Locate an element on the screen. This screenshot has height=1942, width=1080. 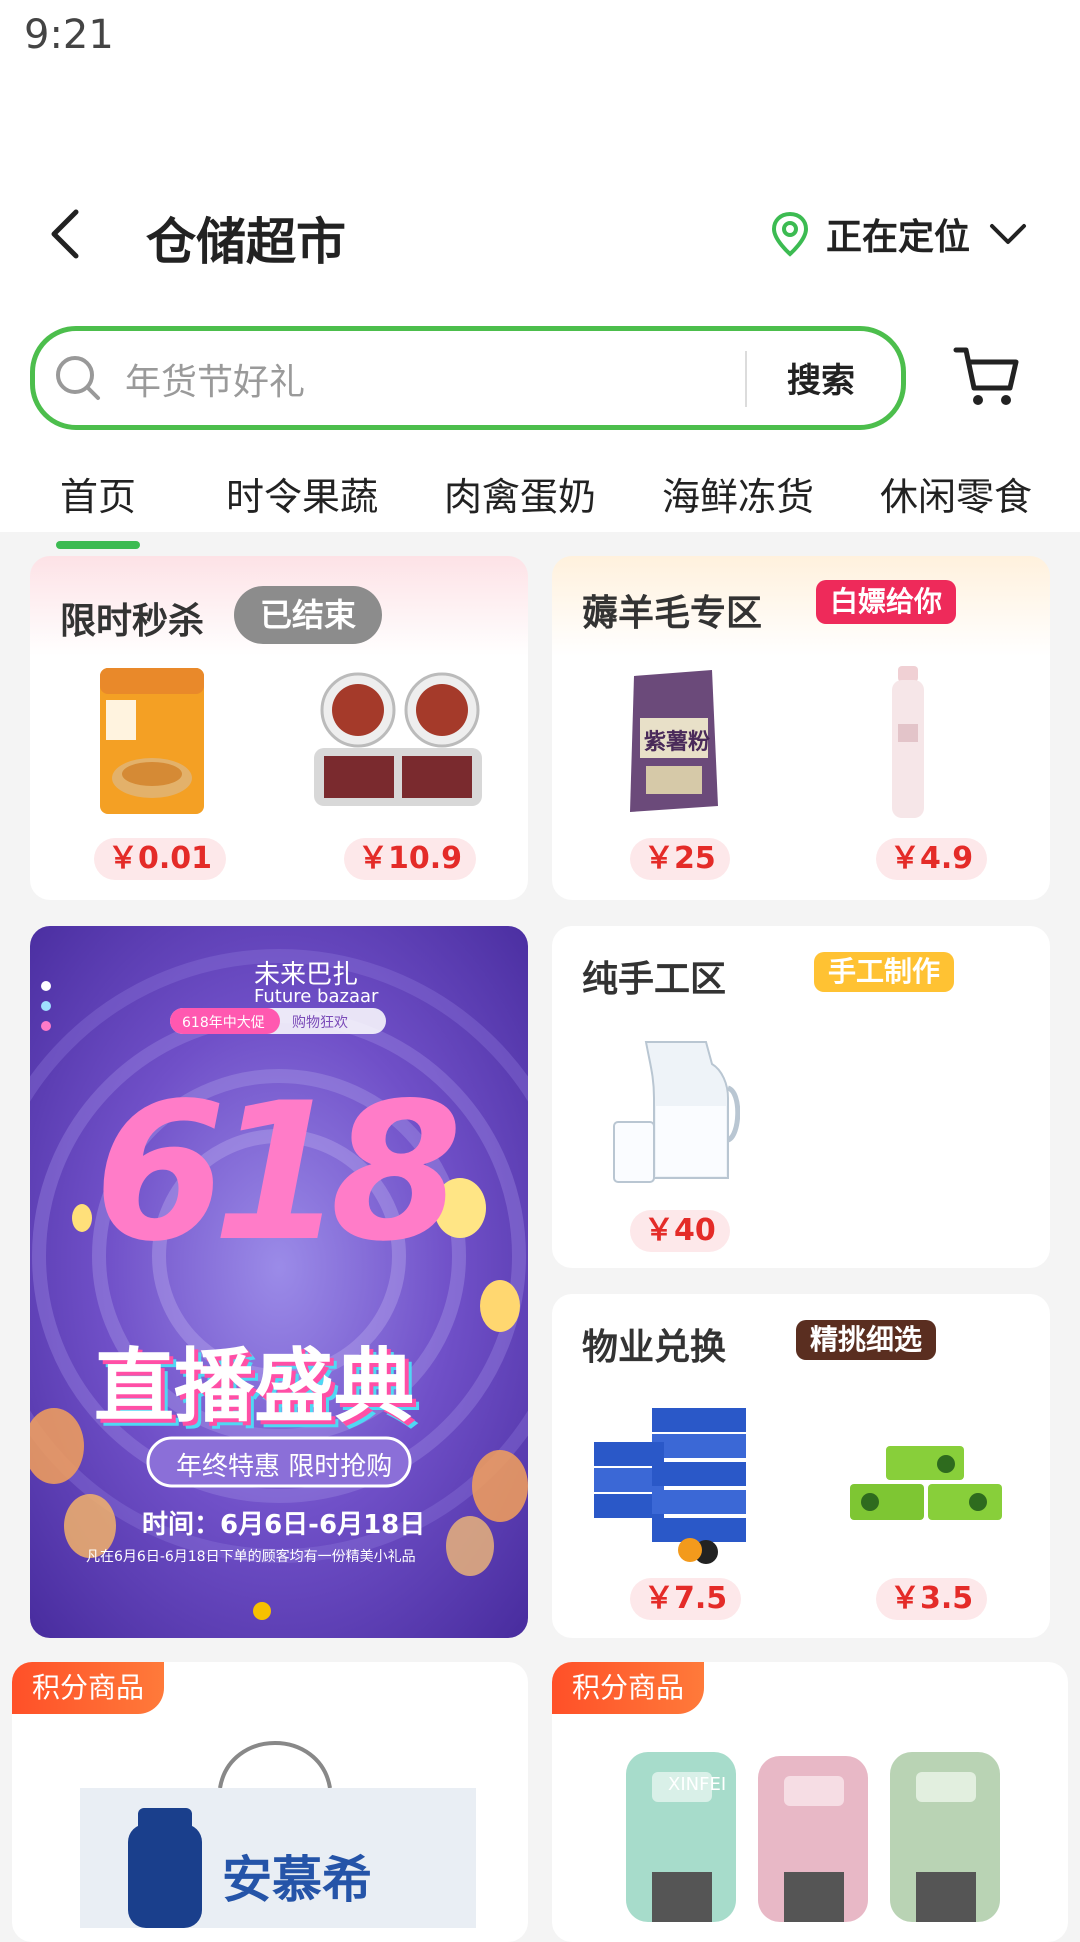
price-tag: ￥25 is located at coordinates (680, 859).